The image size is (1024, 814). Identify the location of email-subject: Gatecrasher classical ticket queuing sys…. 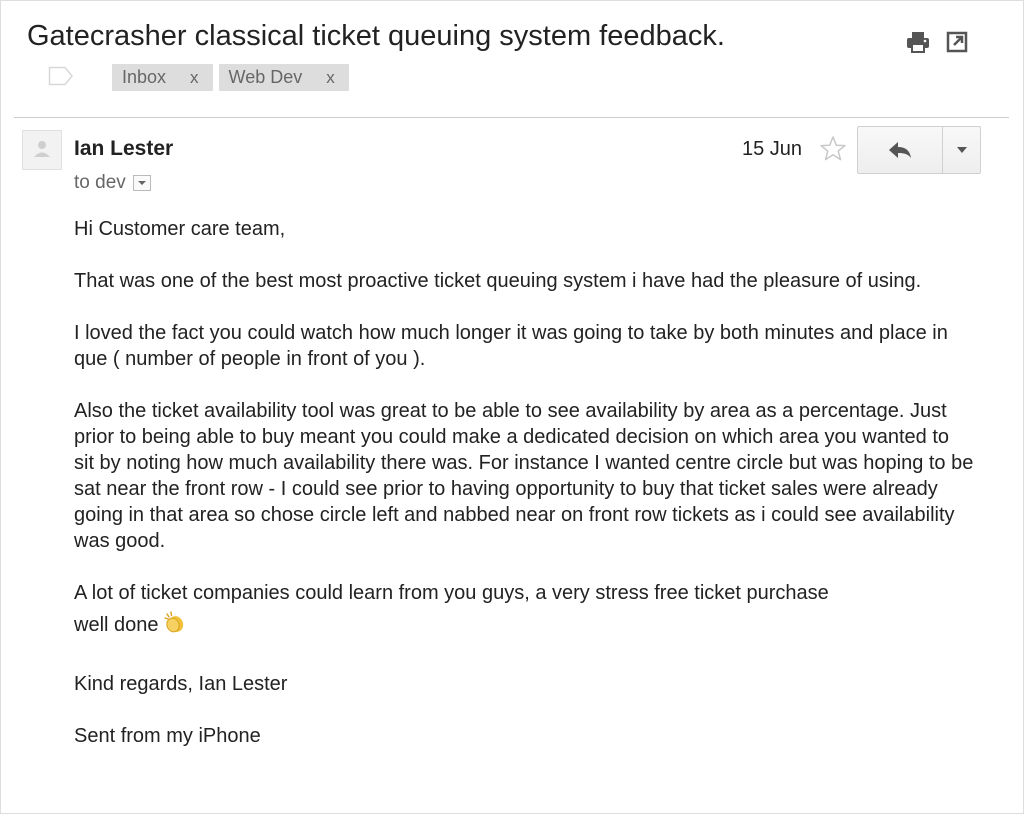
(376, 36).